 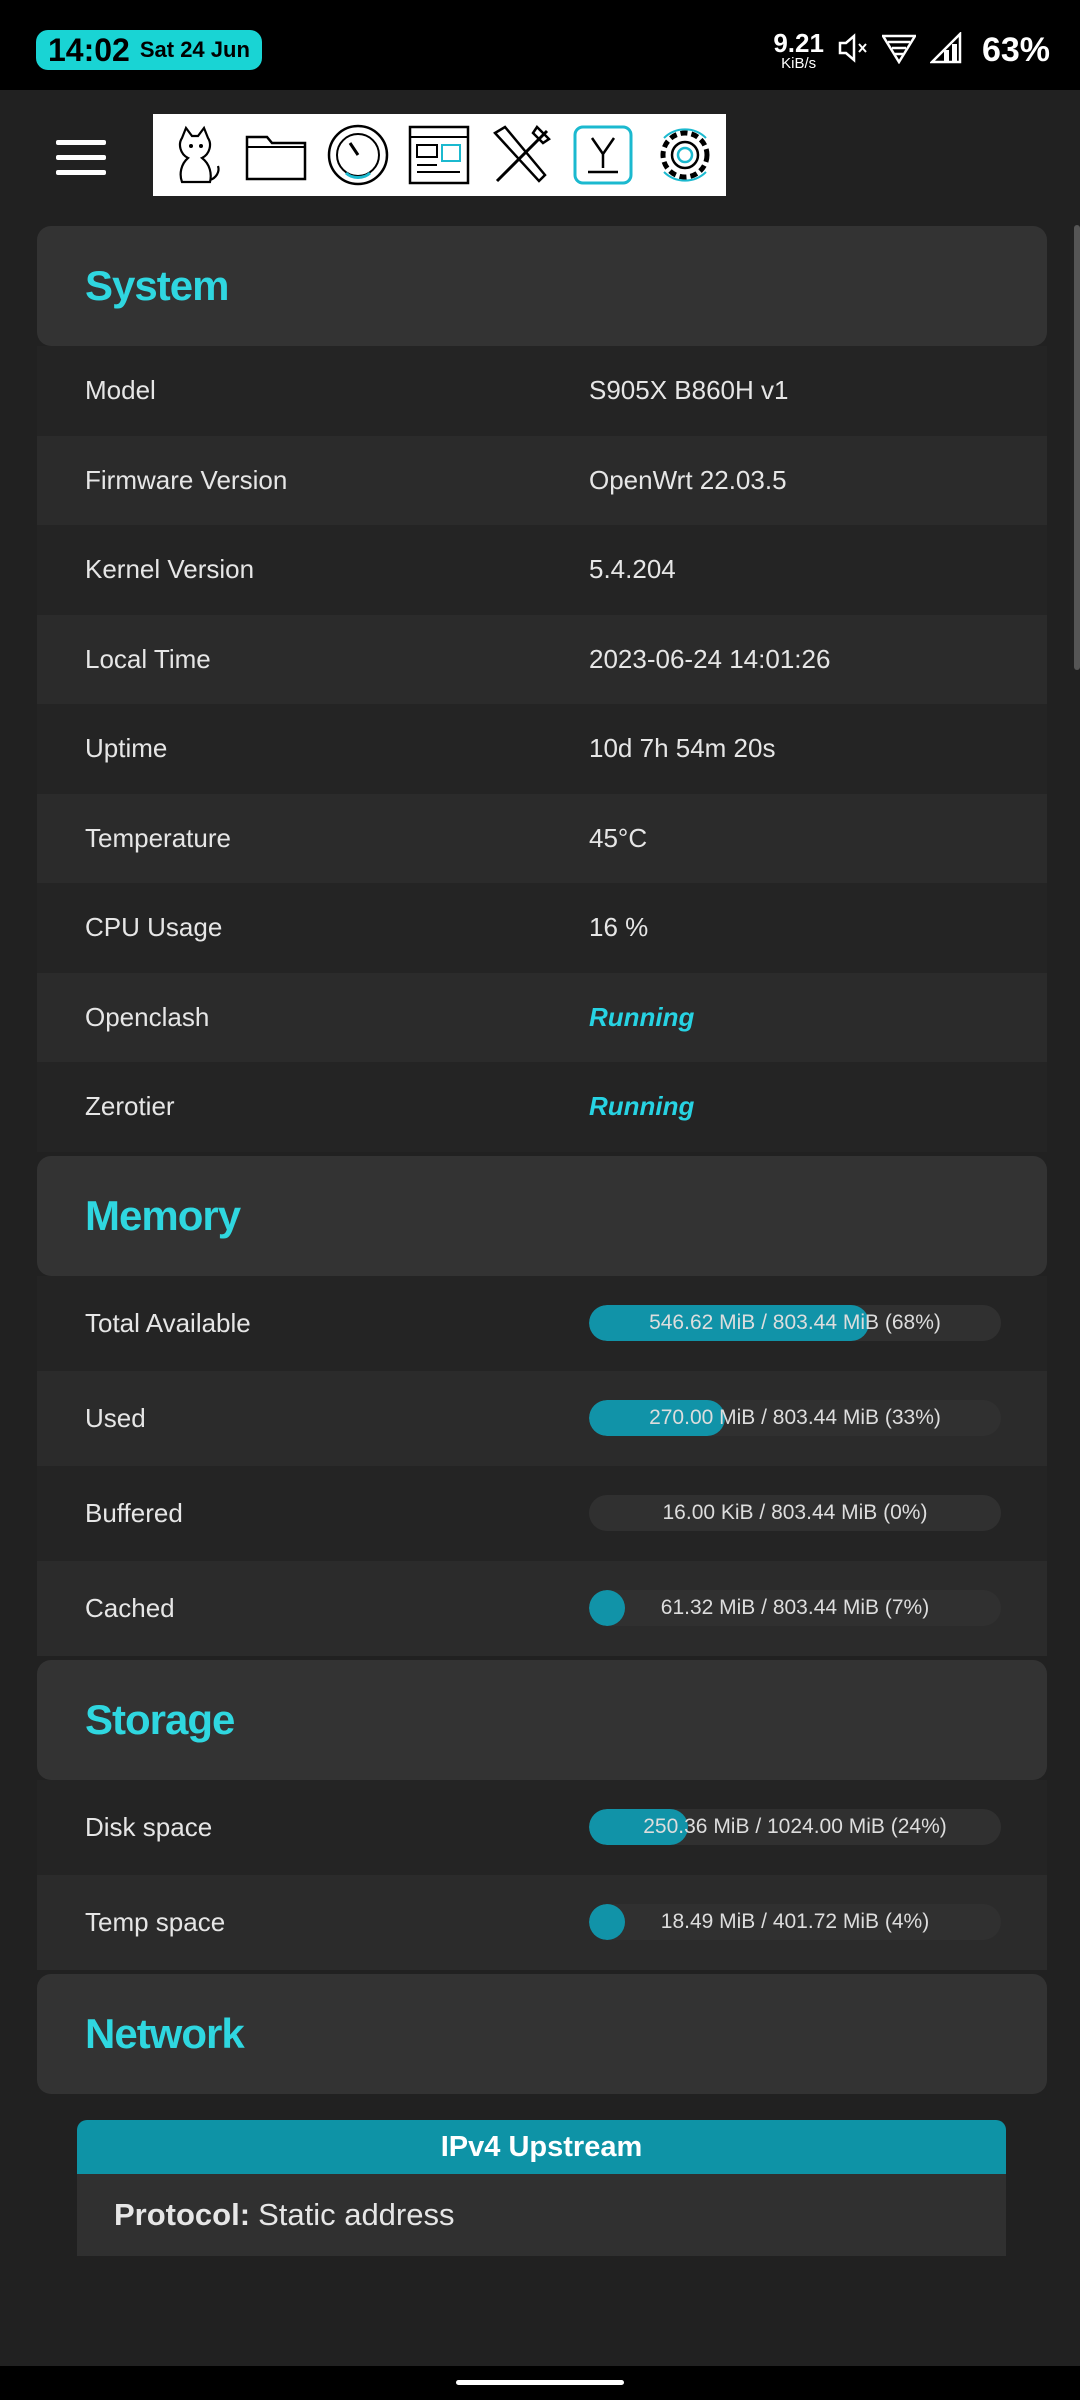 I want to click on progress-text: 546.62 MiB / 803.44 MiB (68%), so click(x=795, y=1322).